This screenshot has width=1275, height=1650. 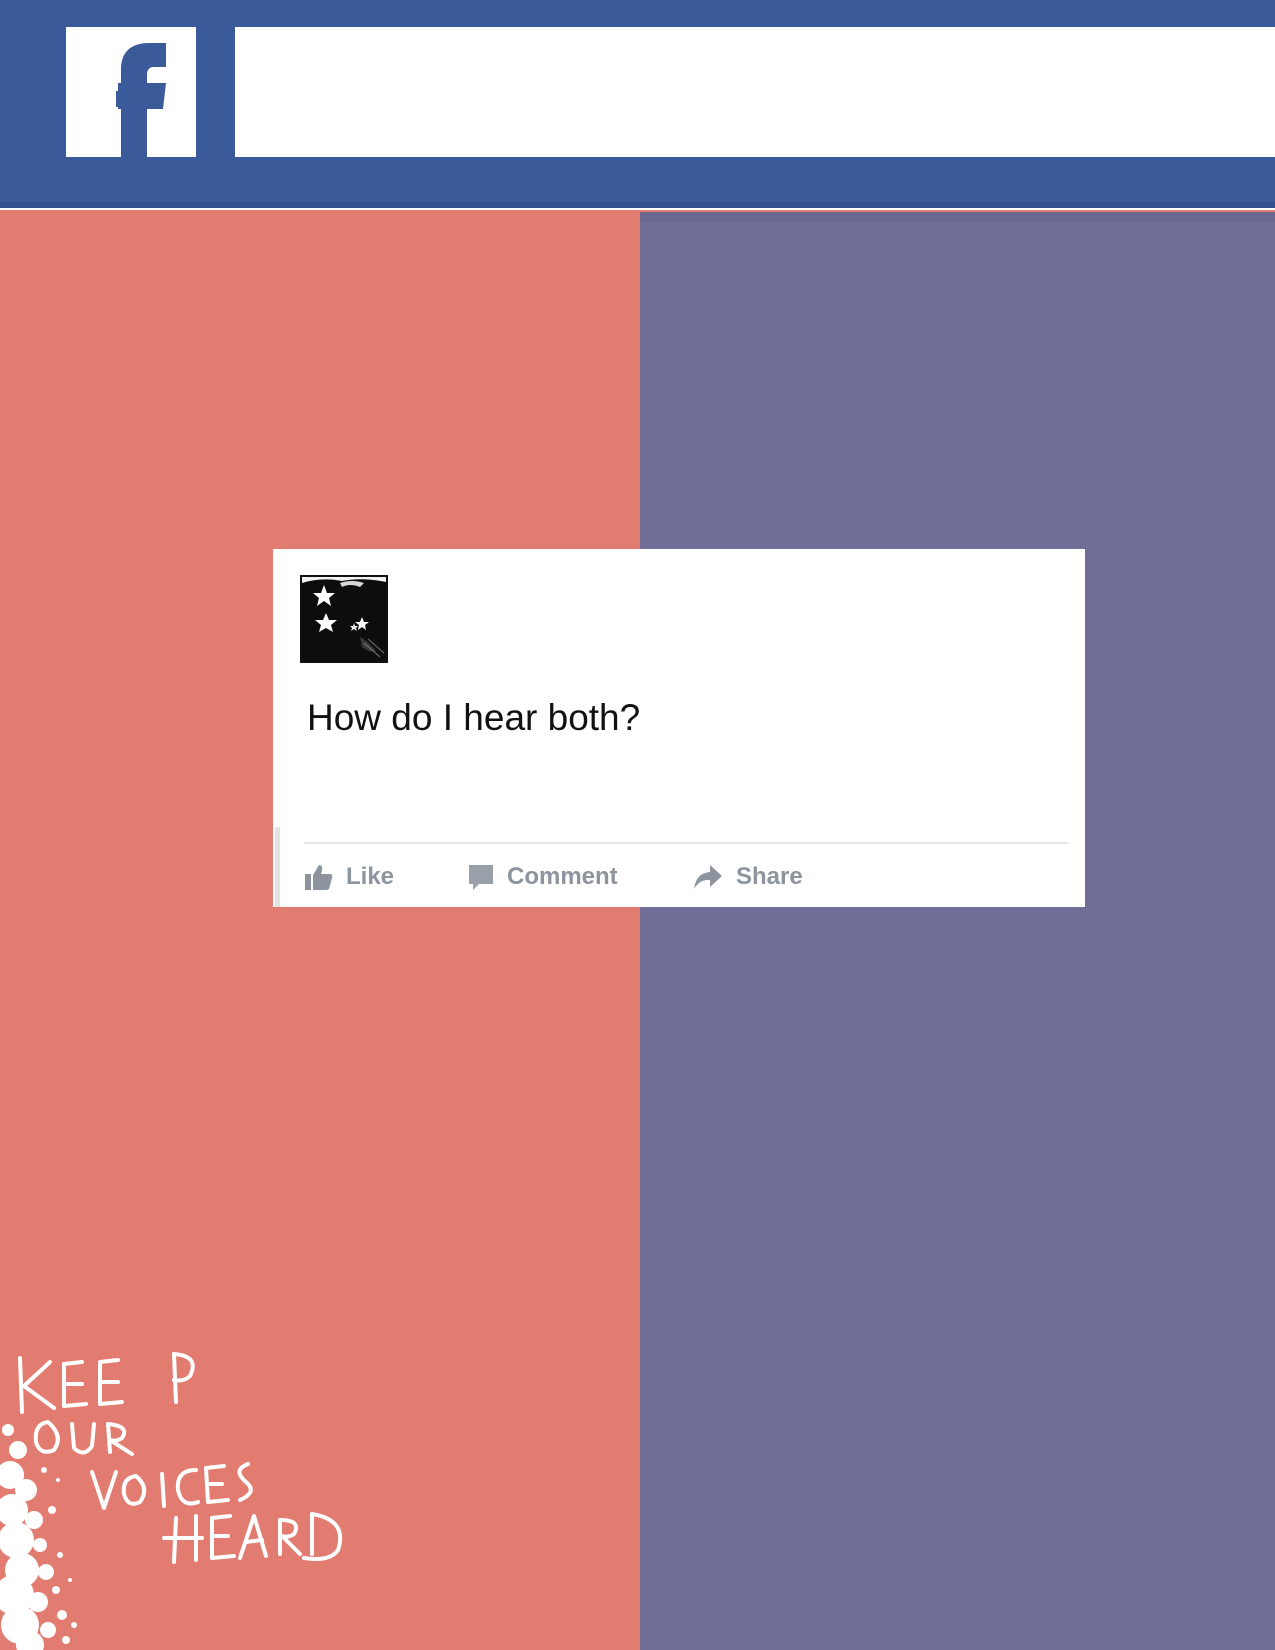 What do you see at coordinates (686, 843) in the screenshot?
I see `action-divider` at bounding box center [686, 843].